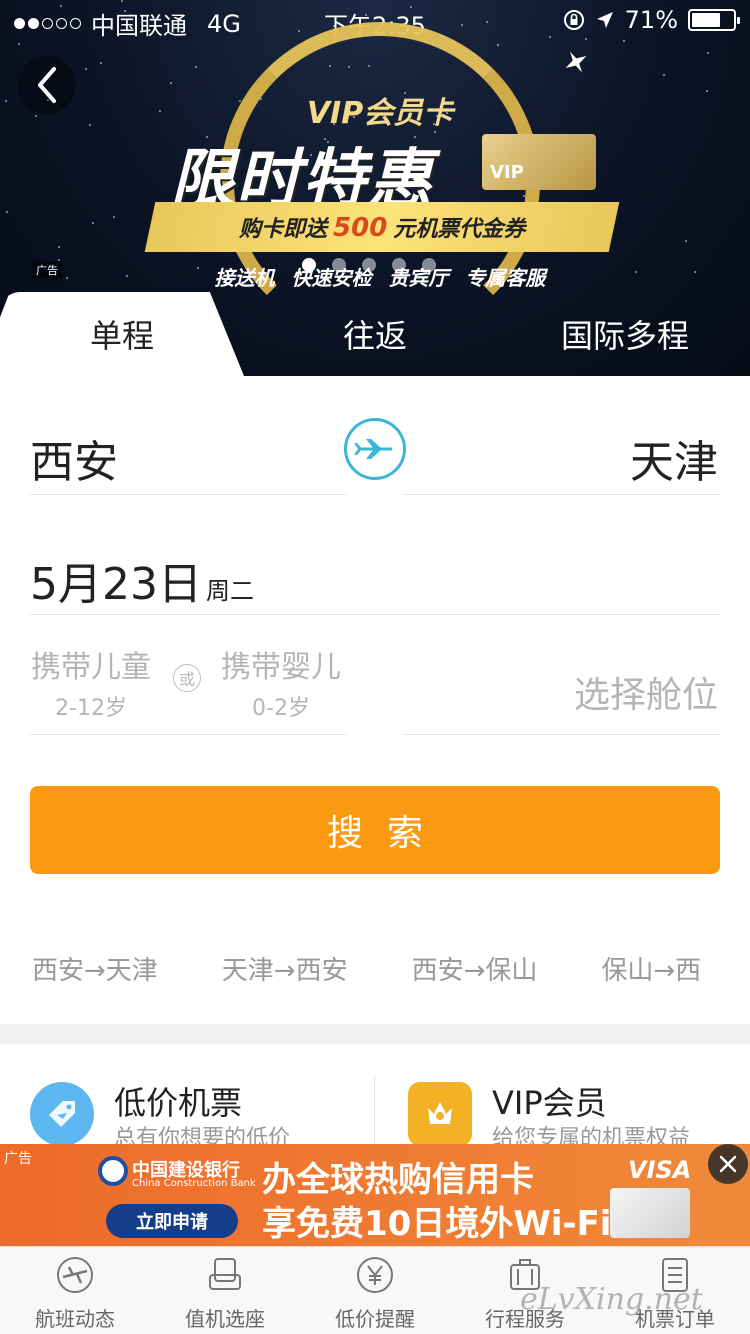 Image resolution: width=750 pixels, height=1334 pixels. I want to click on close-icon, so click(728, 1164).